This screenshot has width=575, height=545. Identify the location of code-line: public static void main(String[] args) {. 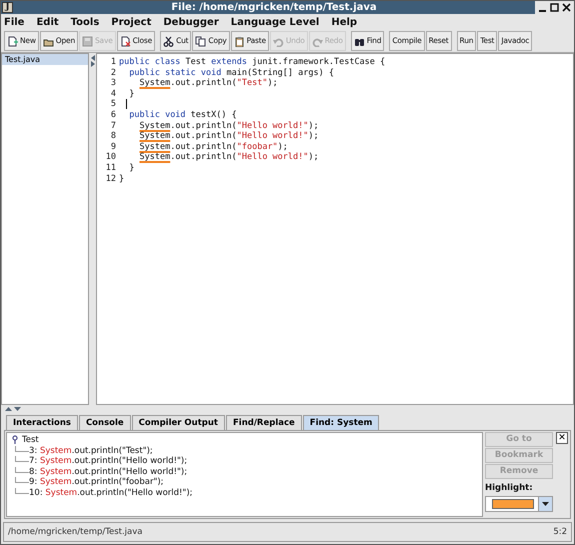
(231, 73).